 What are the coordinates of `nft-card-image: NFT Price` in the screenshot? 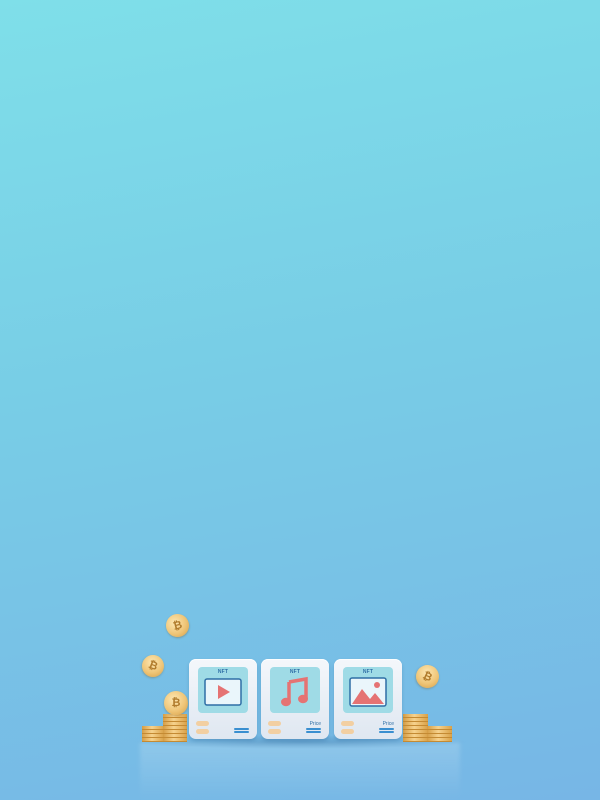 It's located at (368, 699).